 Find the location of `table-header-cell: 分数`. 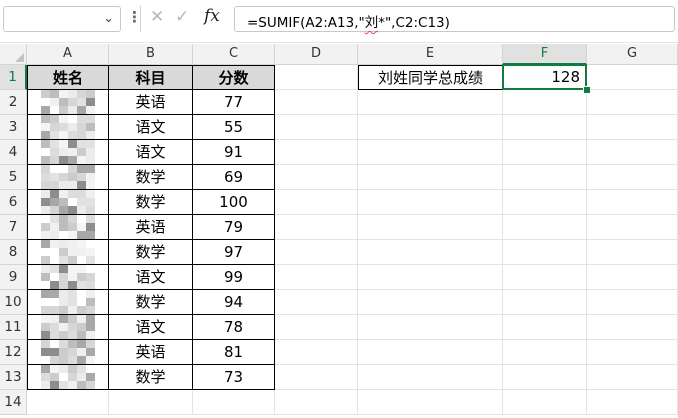

table-header-cell: 分数 is located at coordinates (234, 77).